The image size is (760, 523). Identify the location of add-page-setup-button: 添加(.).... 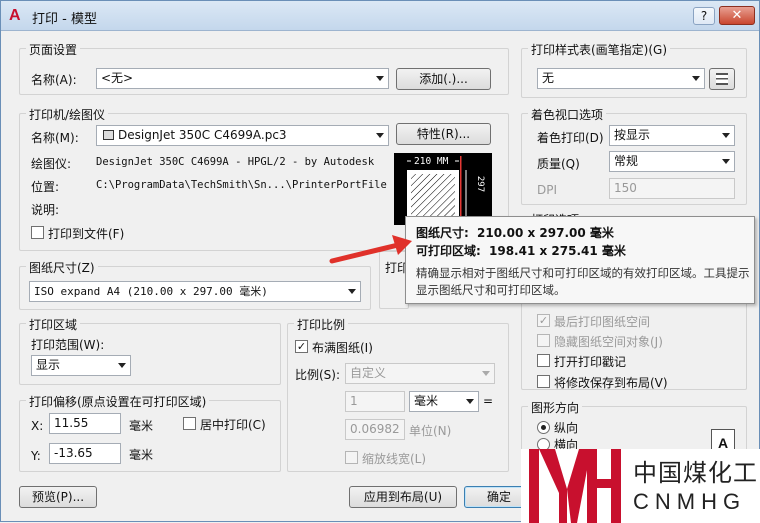
(443, 79).